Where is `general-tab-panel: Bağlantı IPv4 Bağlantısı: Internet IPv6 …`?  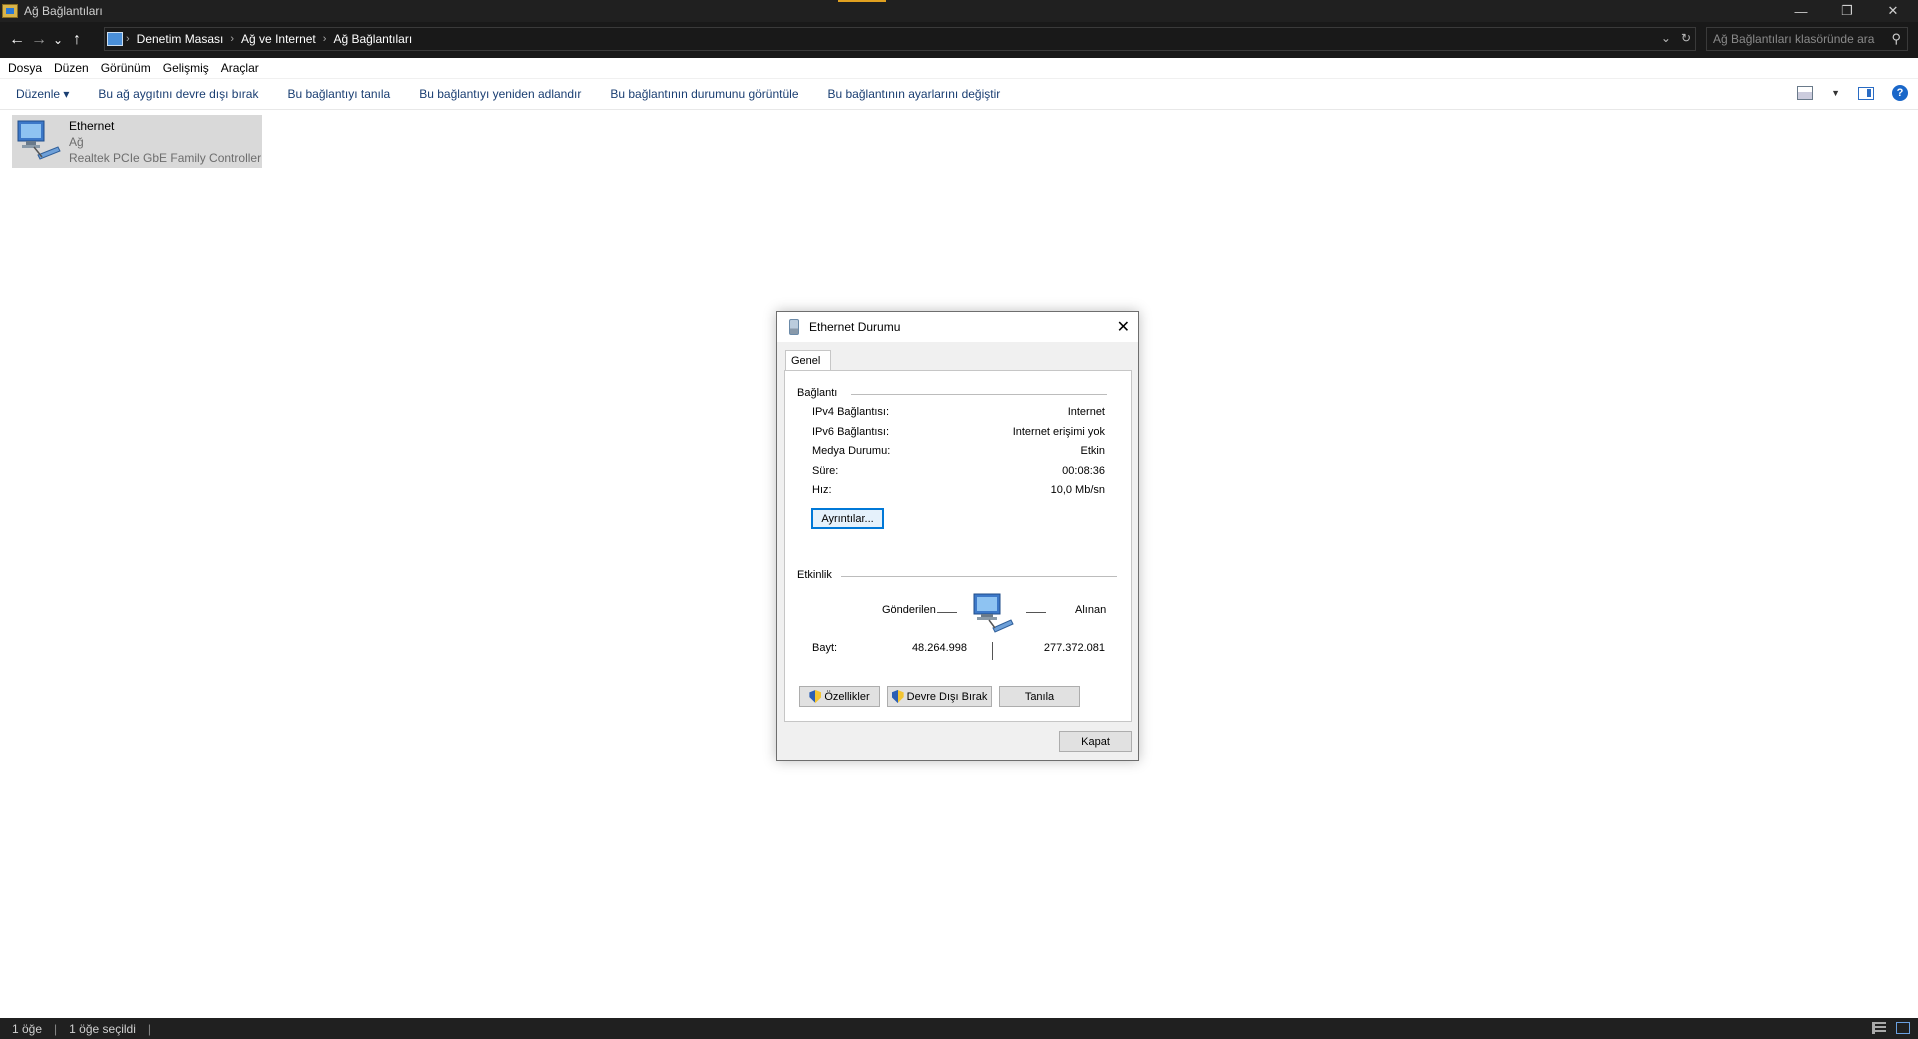
general-tab-panel: Bağlantı IPv4 Bağlantısı: Internet IPv6 … is located at coordinates (958, 546).